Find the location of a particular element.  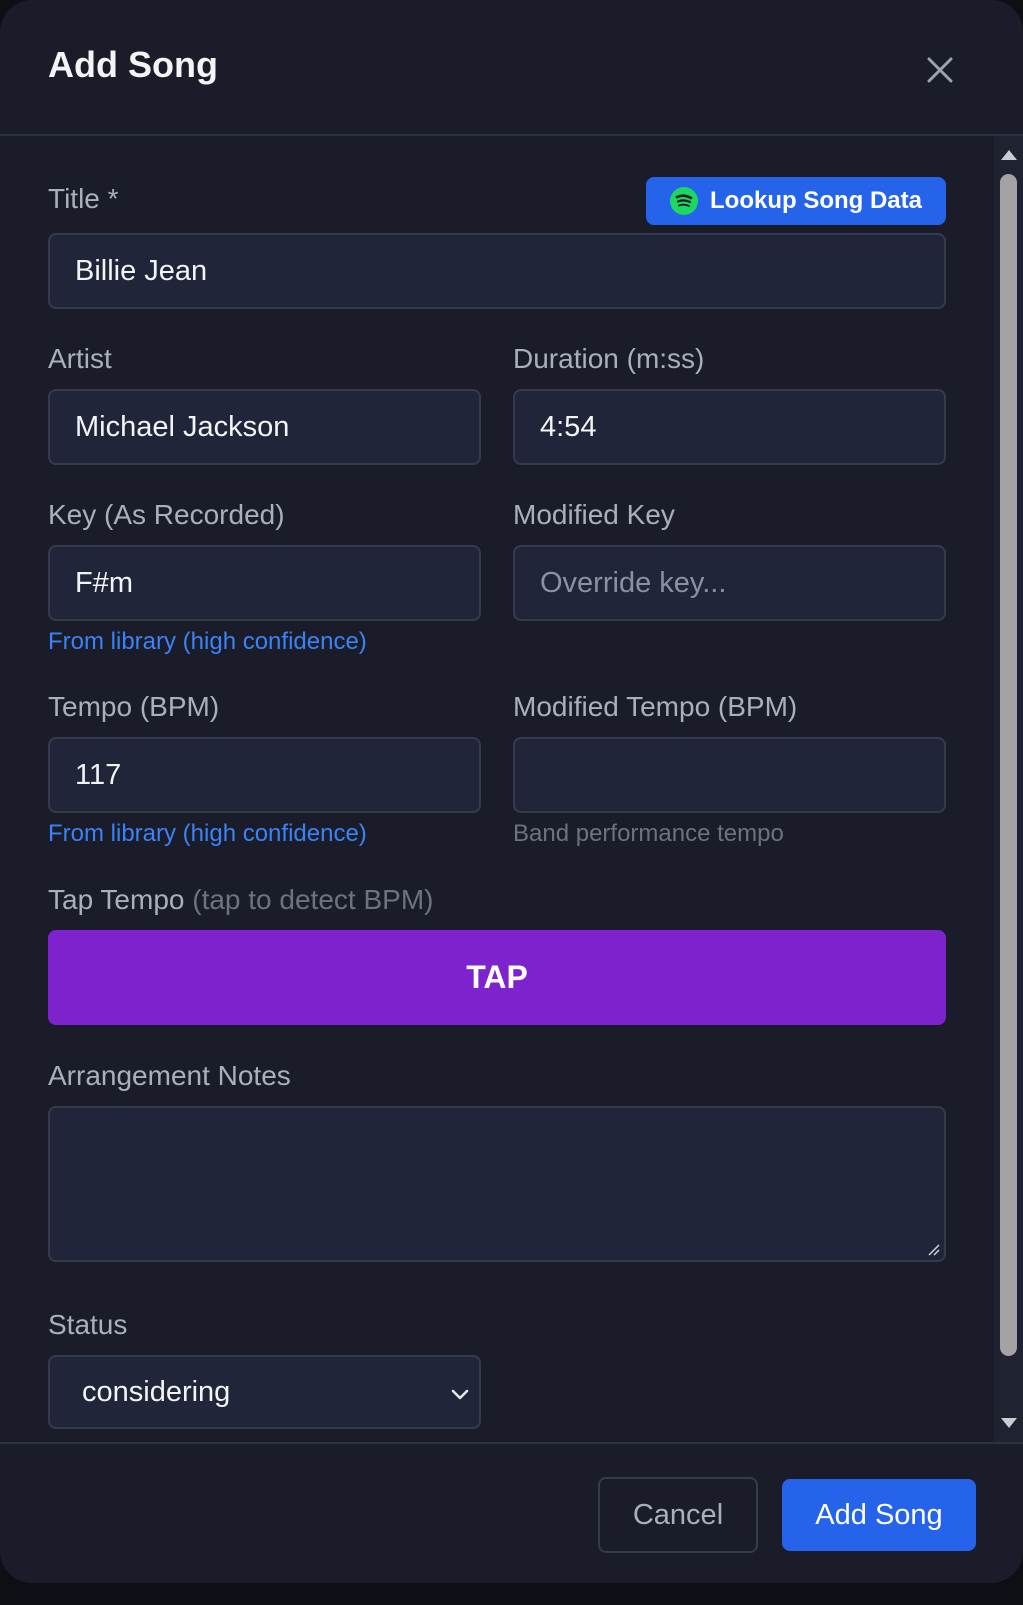

close-icon is located at coordinates (940, 70).